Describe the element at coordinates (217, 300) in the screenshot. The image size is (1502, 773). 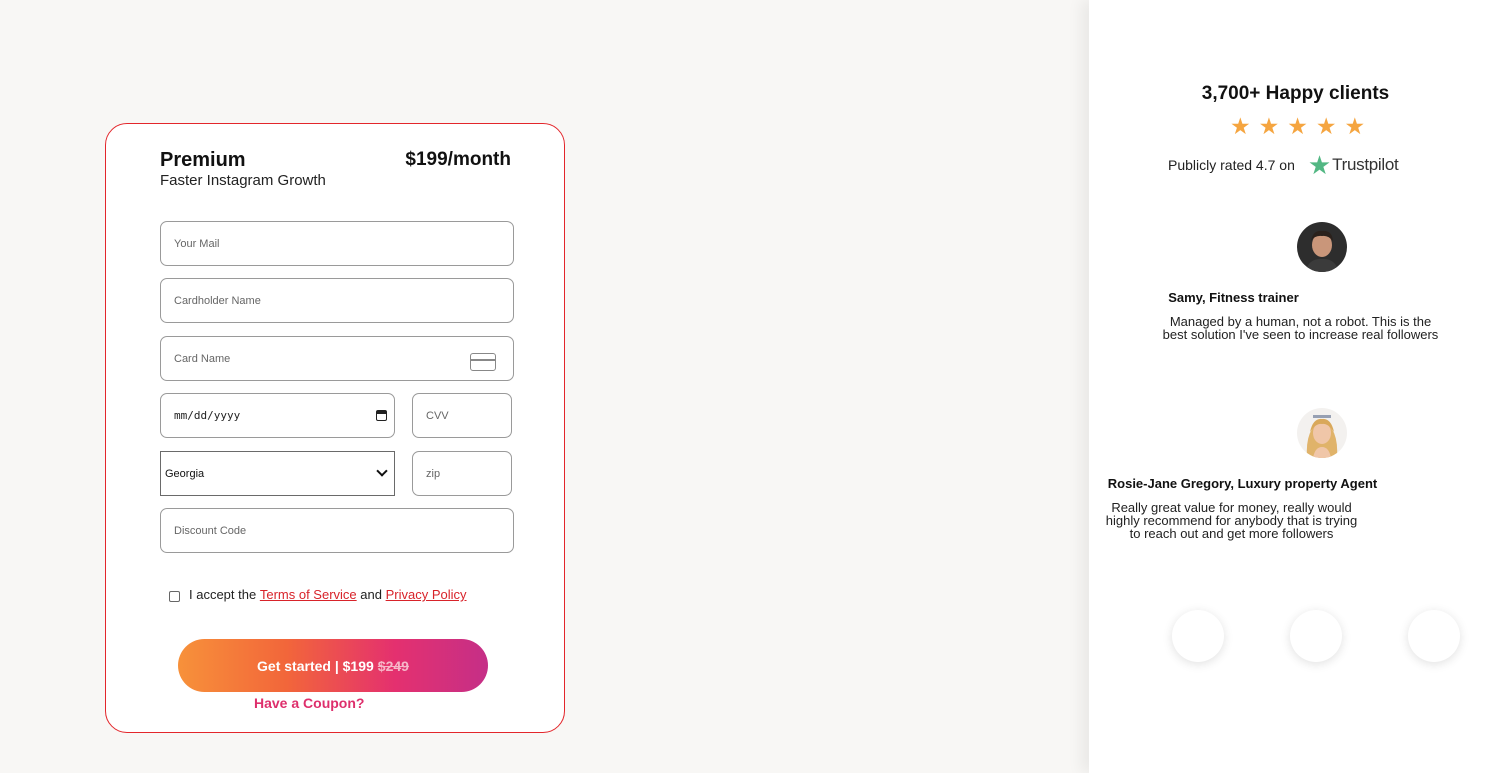
I see `cardholder-placeholder: Cardholder Name` at that location.